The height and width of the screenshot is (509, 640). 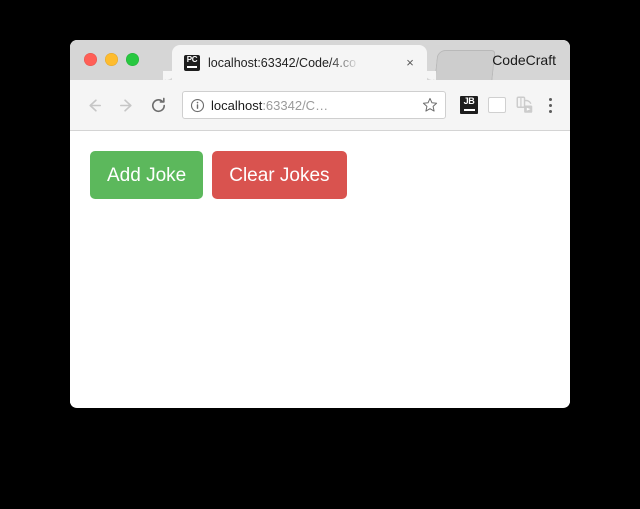 I want to click on media-download-icon, so click(x=524, y=104).